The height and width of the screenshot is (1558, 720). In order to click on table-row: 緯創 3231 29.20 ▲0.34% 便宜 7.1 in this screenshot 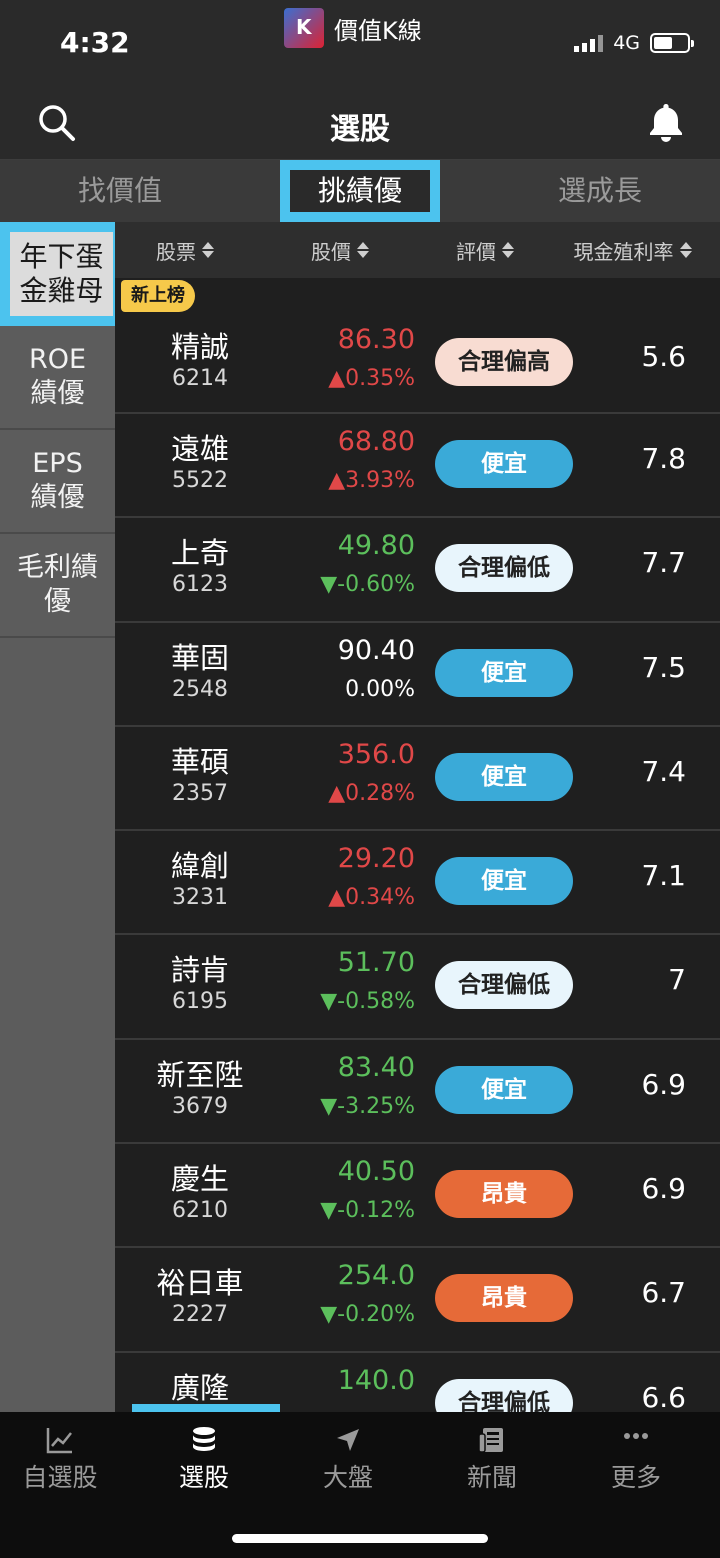, I will do `click(417, 883)`.